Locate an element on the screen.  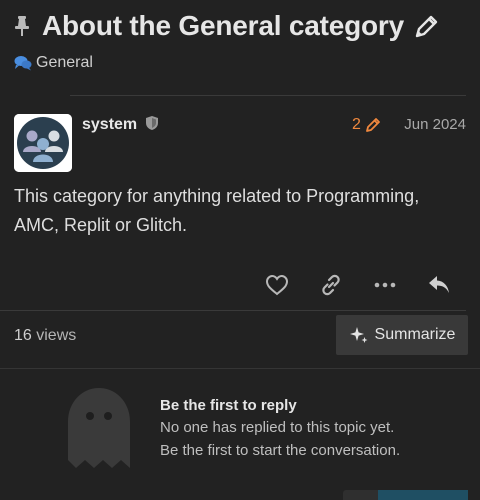
views-stat: 16 views is located at coordinates (45, 336).